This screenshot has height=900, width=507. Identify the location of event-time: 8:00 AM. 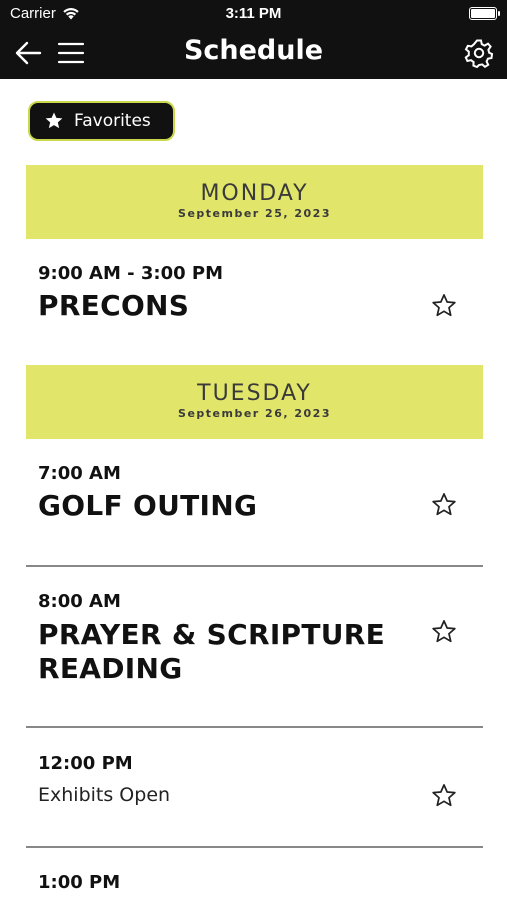
(79, 601).